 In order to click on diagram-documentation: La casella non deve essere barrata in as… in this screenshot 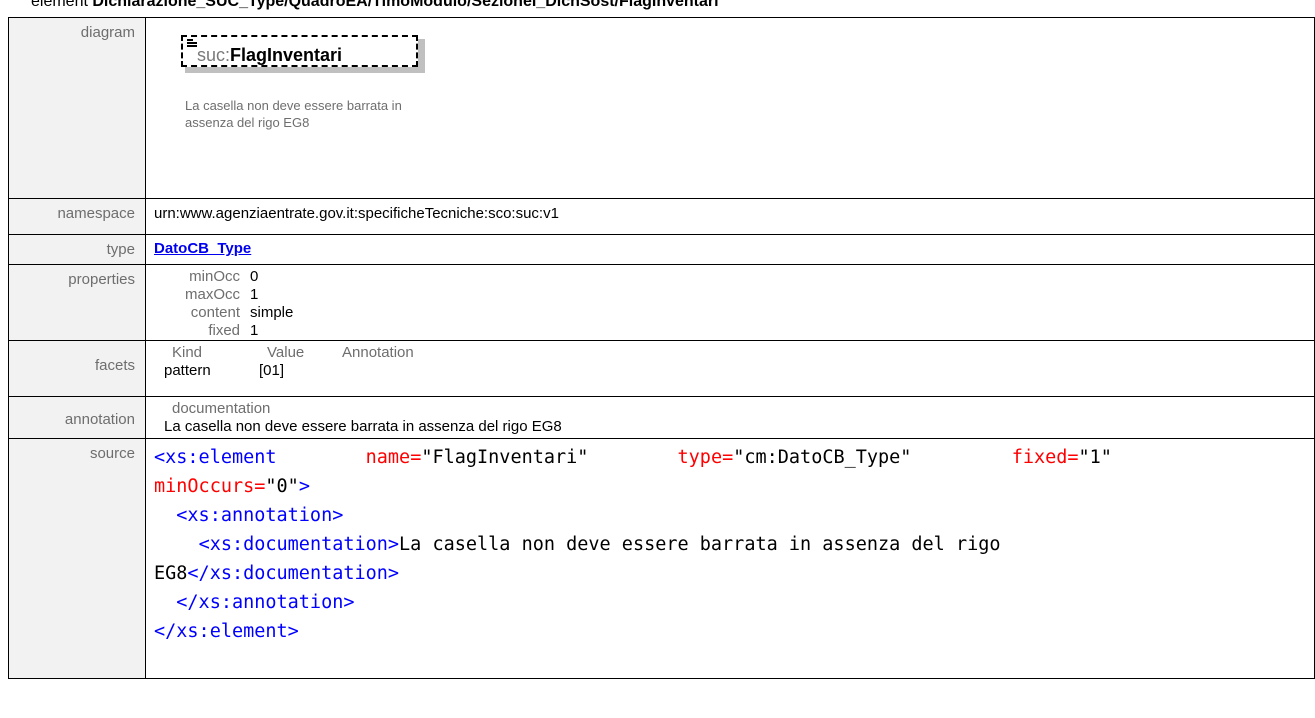, I will do `click(293, 114)`.